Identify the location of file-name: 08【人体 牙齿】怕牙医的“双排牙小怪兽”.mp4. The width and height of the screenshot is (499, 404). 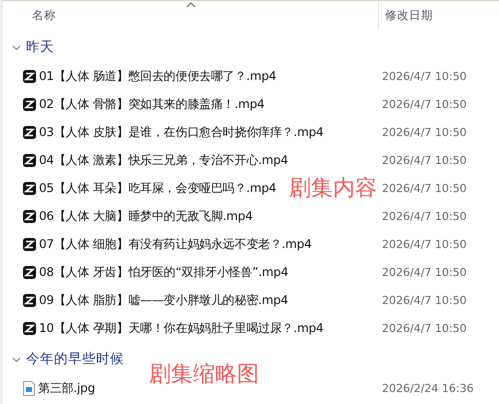
(163, 272).